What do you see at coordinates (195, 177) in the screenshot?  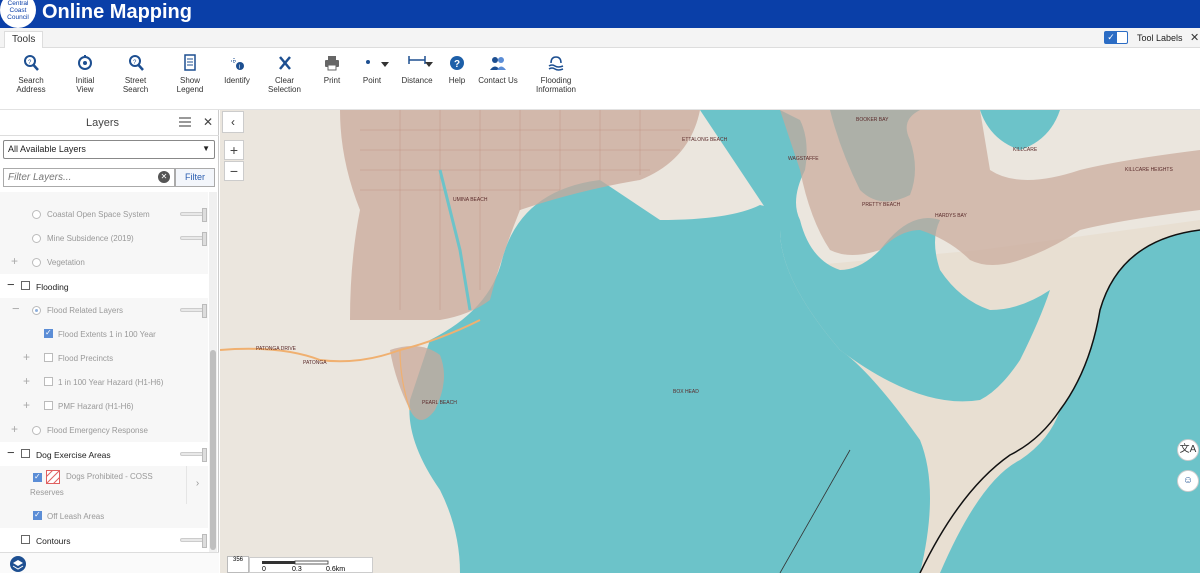 I see `filter-button: Filter` at bounding box center [195, 177].